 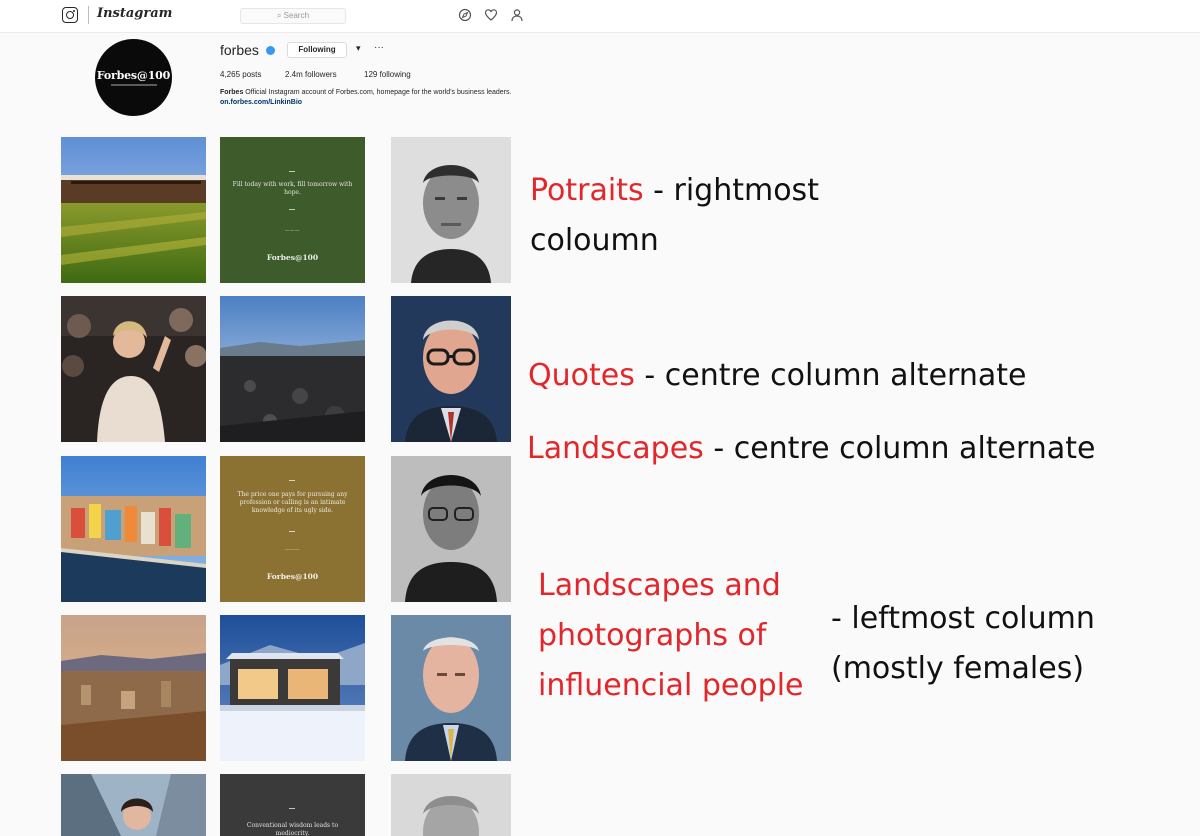 I want to click on following-count: 129 following, so click(x=387, y=74).